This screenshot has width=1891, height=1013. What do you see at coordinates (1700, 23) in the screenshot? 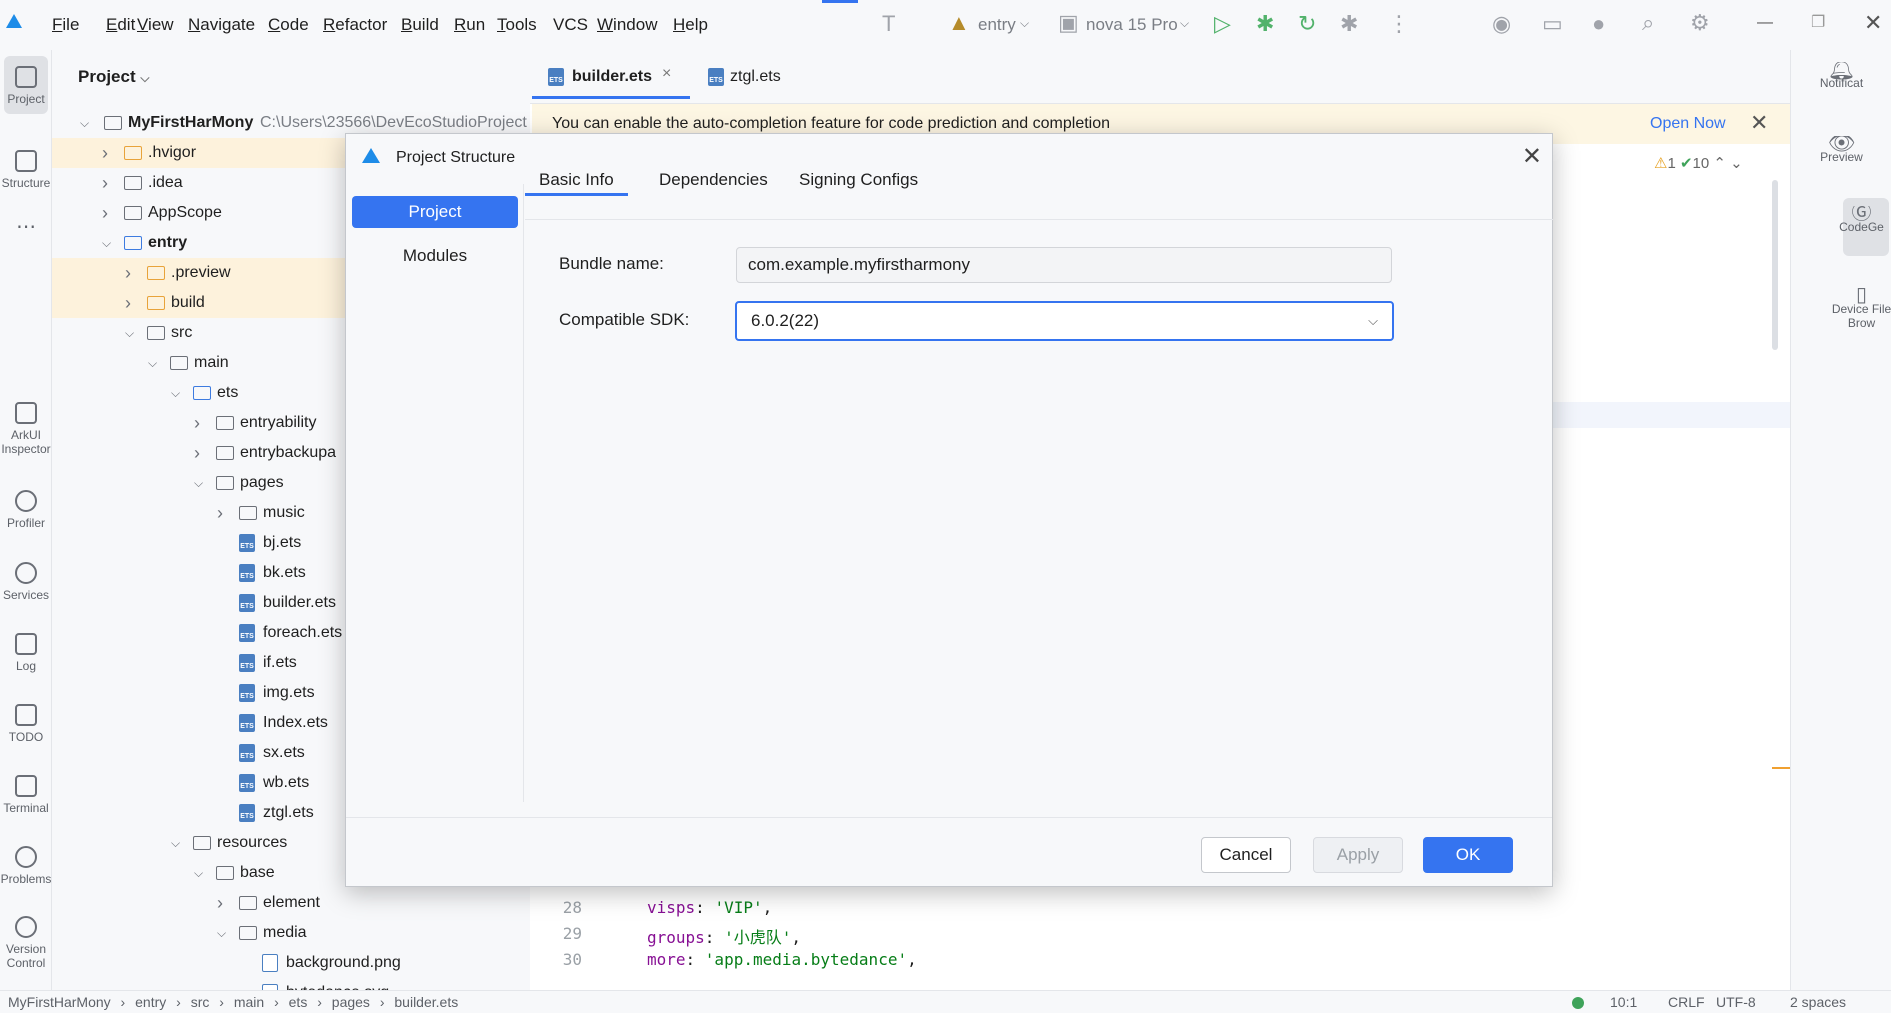
I see `settings-icon: ⚙` at bounding box center [1700, 23].